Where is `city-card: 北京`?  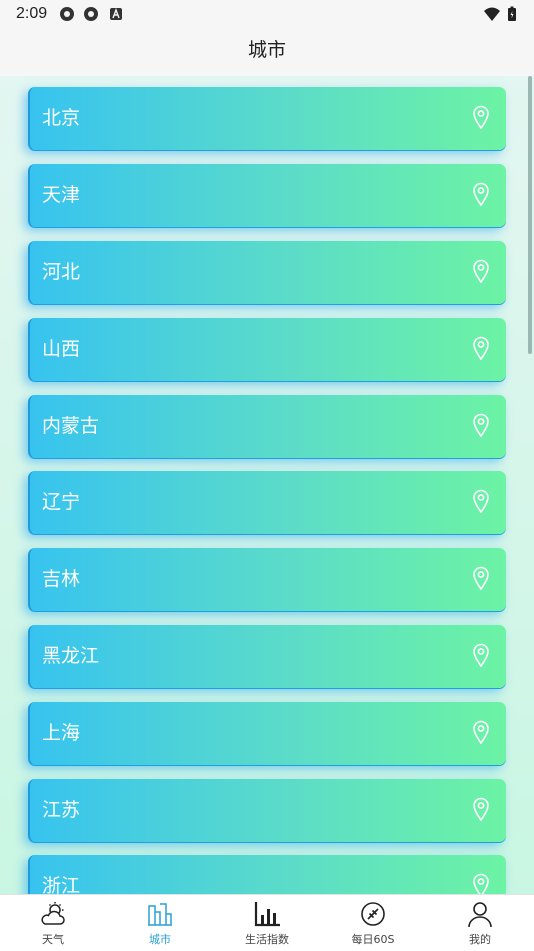
city-card: 北京 is located at coordinates (267, 118).